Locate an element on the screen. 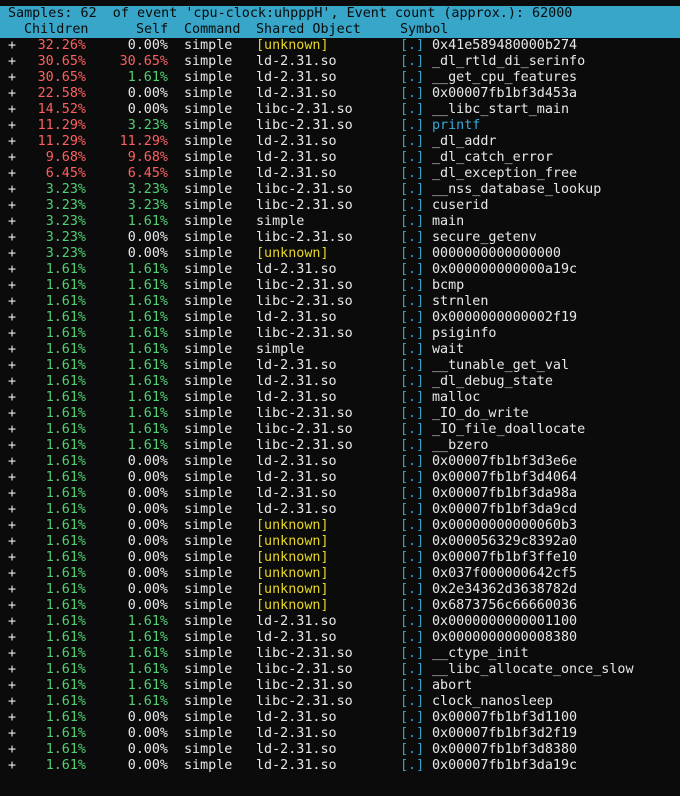 Image resolution: width=680 pixels, height=796 pixels. table-row: +11.29% 11.29% simple ld-2.31.so [.] _dl_addr is located at coordinates (340, 142).